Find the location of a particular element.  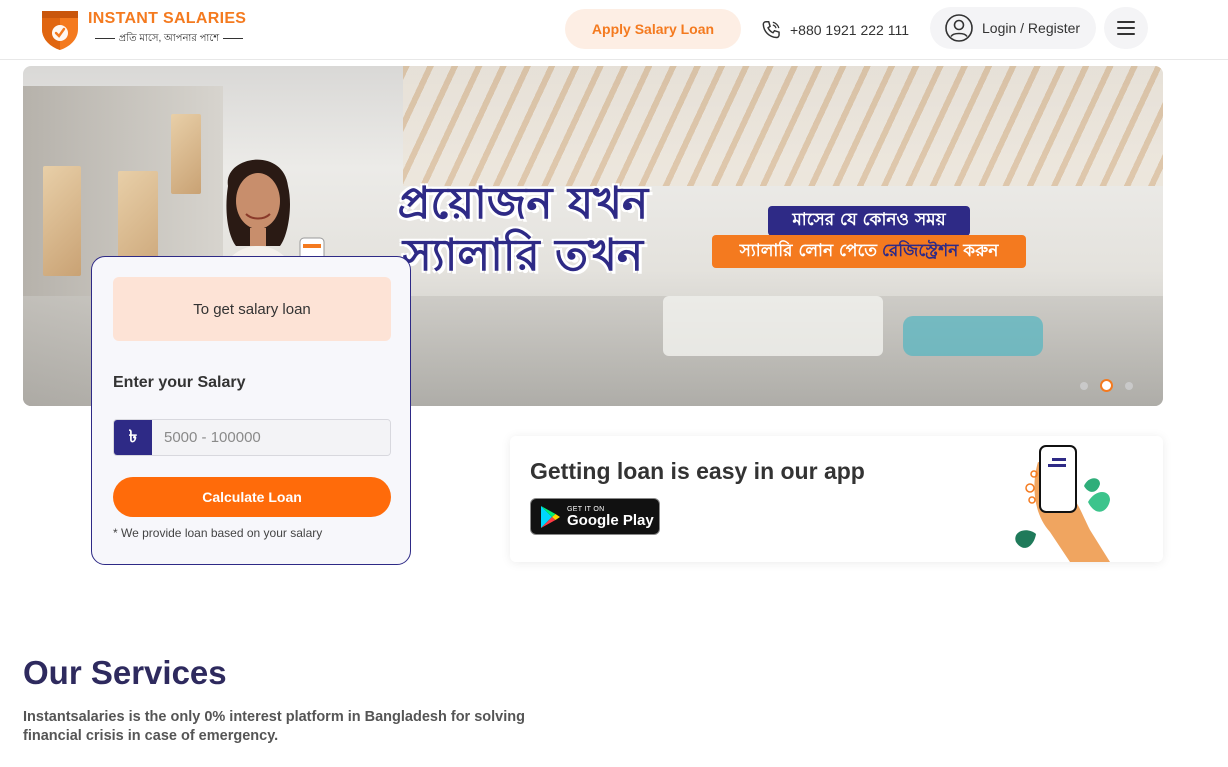

phone-icon is located at coordinates (771, 30).